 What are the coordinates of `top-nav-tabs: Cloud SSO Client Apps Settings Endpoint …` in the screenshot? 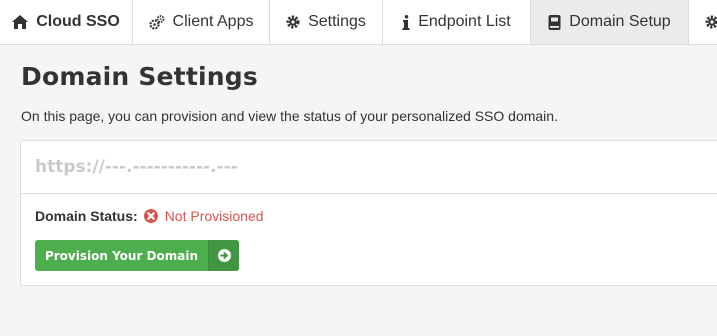 It's located at (358, 22).